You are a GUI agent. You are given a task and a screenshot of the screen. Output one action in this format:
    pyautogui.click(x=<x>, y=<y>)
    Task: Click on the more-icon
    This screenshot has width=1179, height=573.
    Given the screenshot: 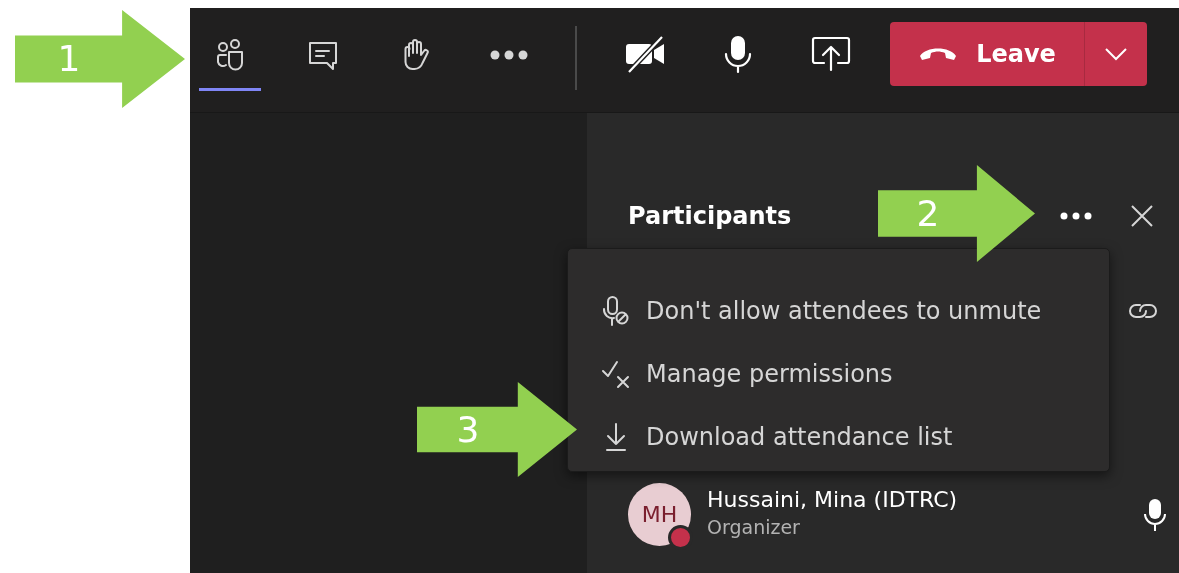 What is the action you would take?
    pyautogui.click(x=509, y=55)
    